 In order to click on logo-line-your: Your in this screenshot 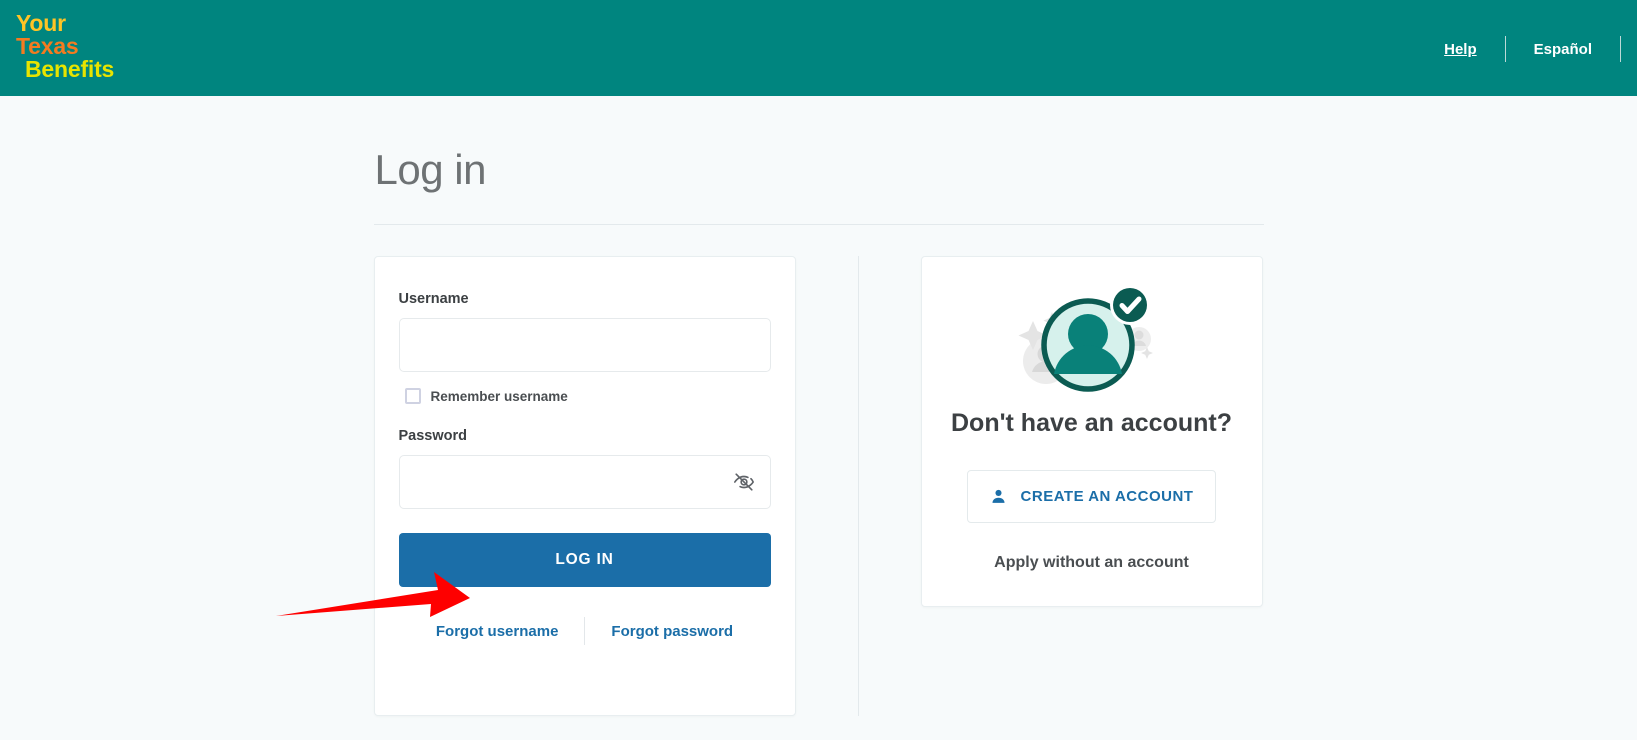, I will do `click(41, 23)`.